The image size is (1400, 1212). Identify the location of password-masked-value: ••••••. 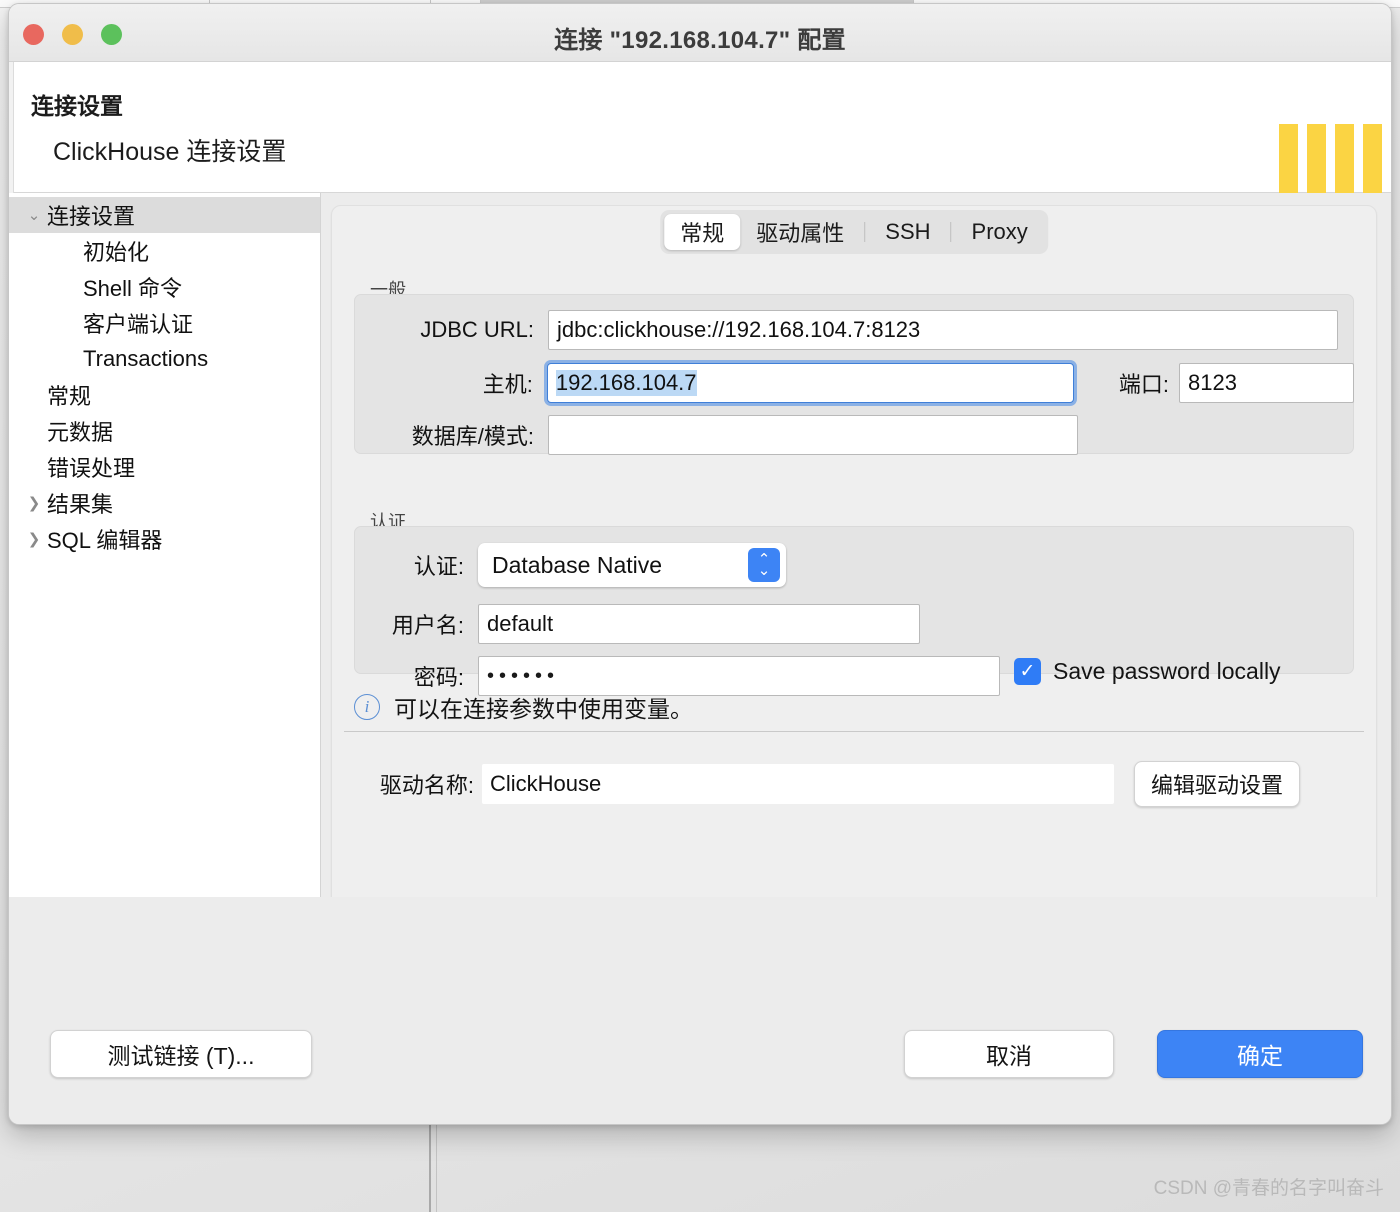
(523, 675).